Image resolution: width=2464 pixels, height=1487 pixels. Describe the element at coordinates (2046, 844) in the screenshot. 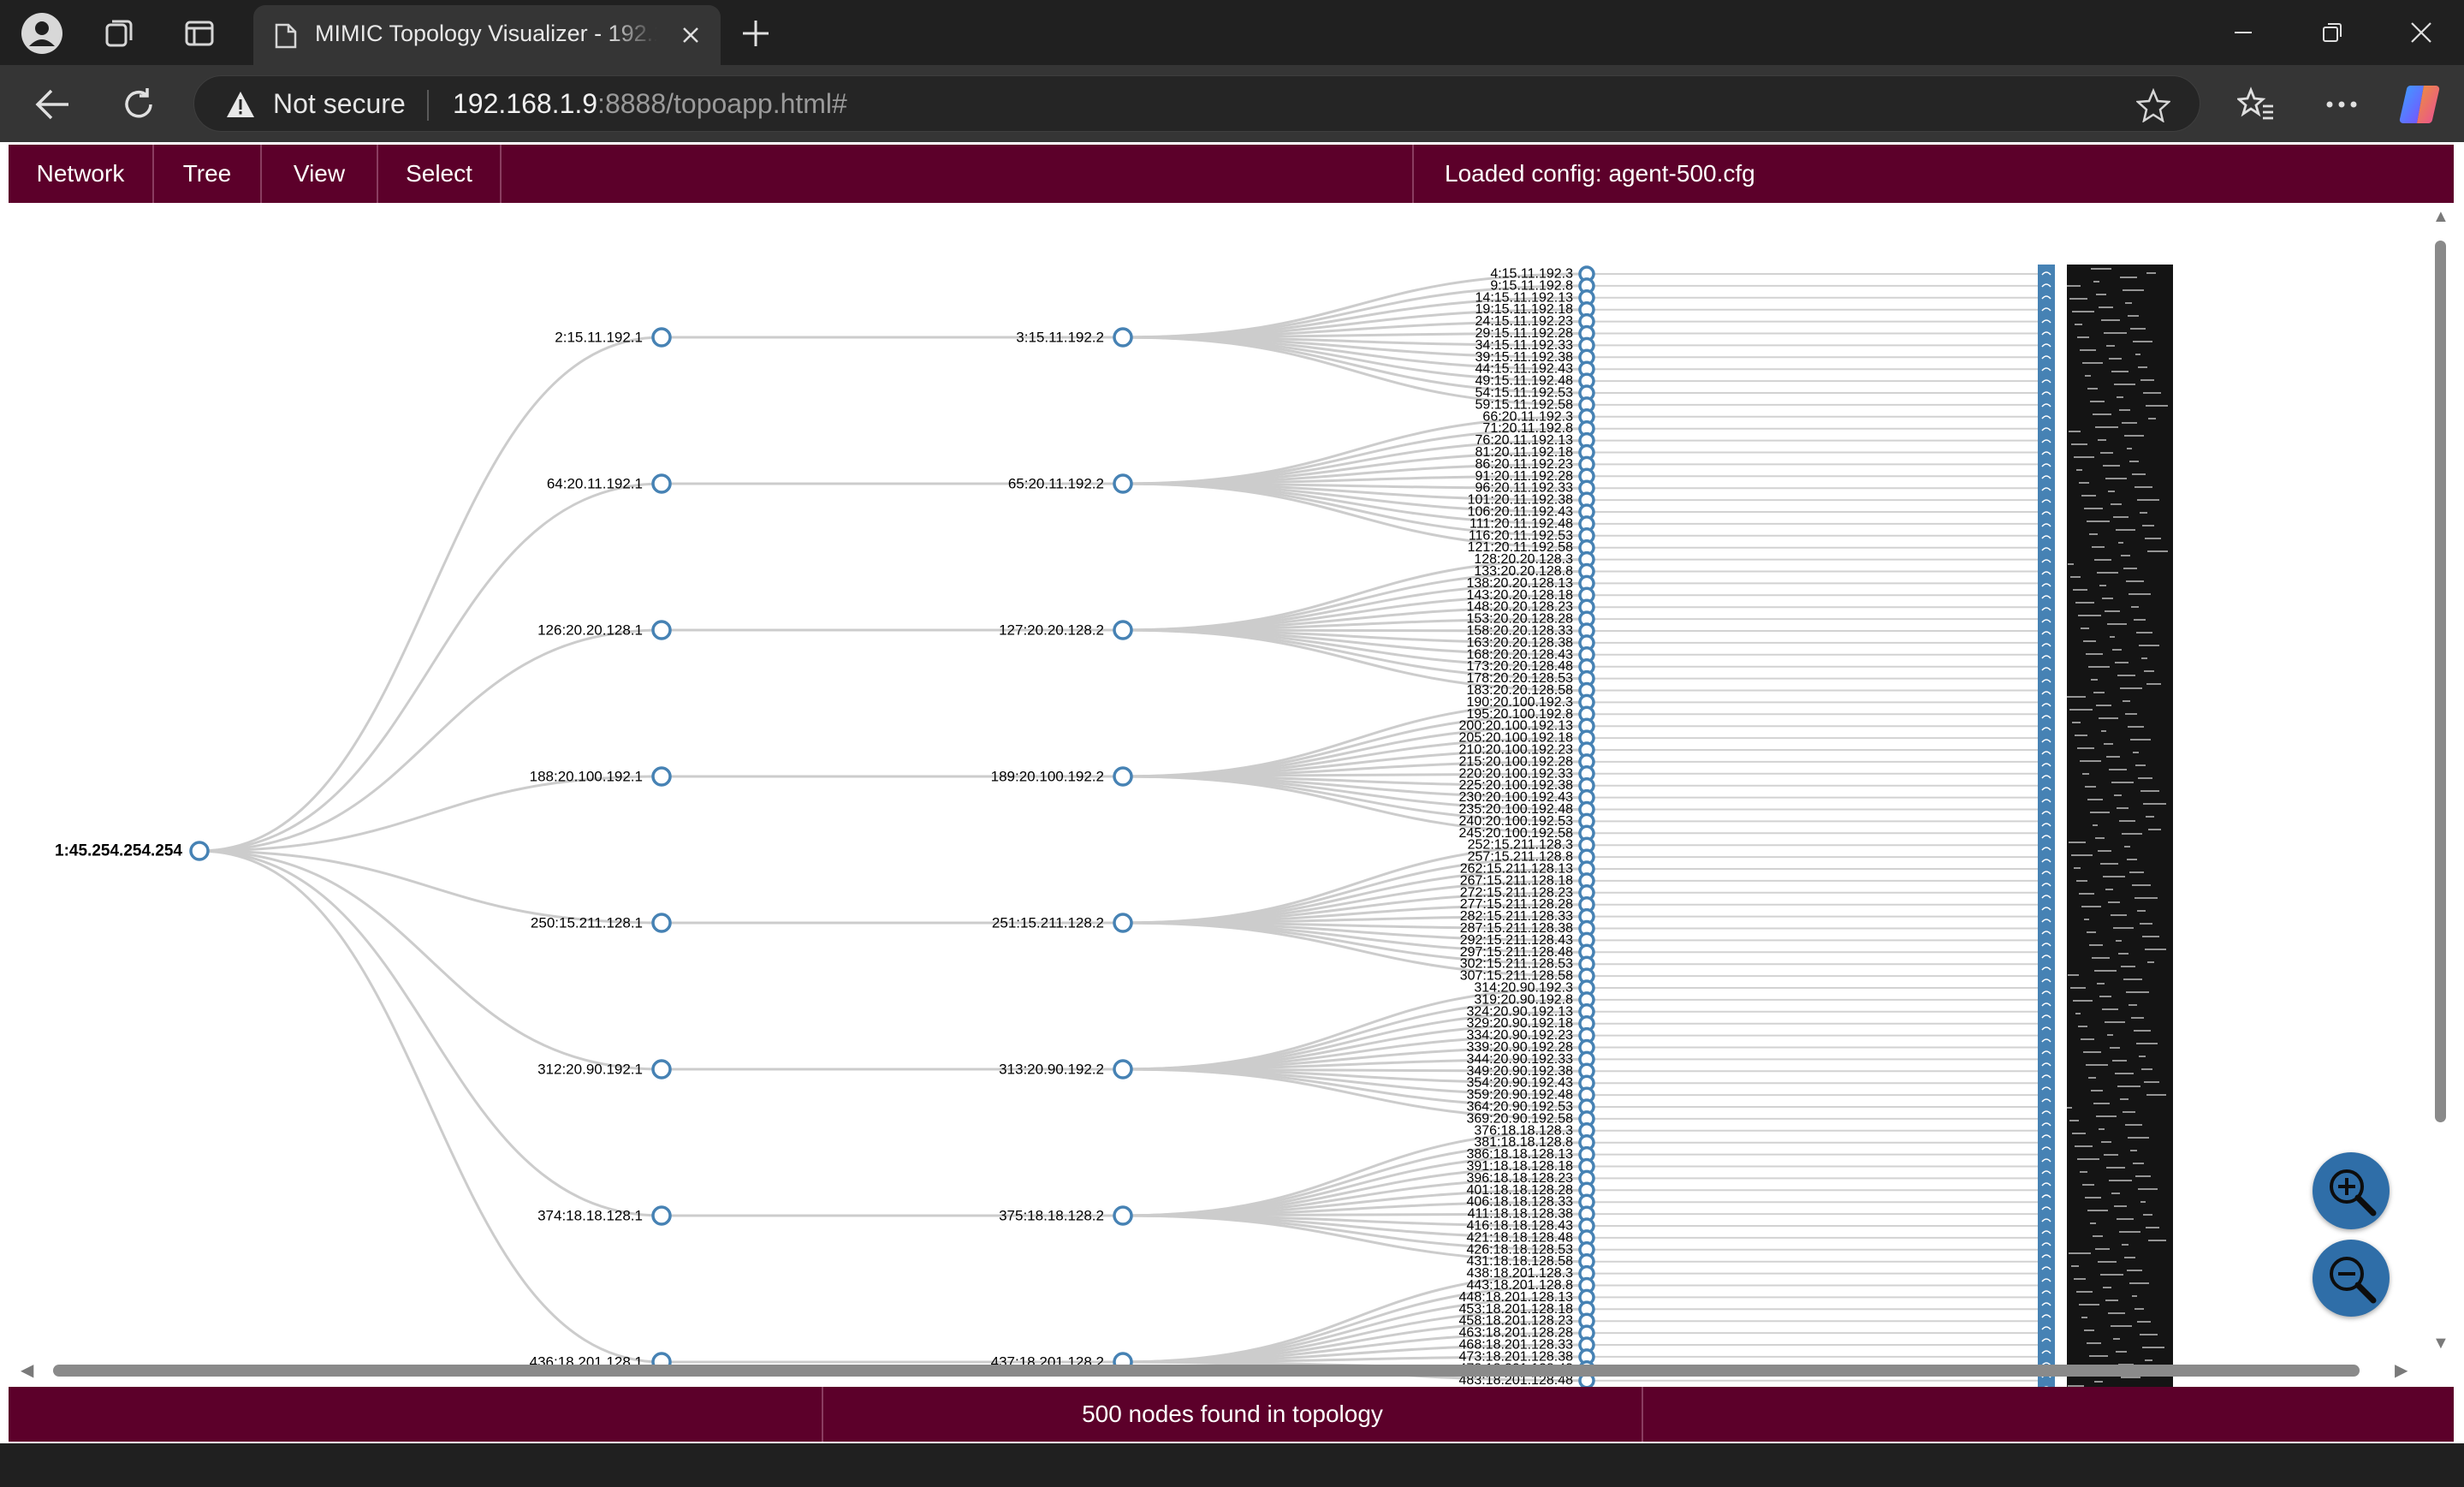

I see `agent-node-column` at that location.